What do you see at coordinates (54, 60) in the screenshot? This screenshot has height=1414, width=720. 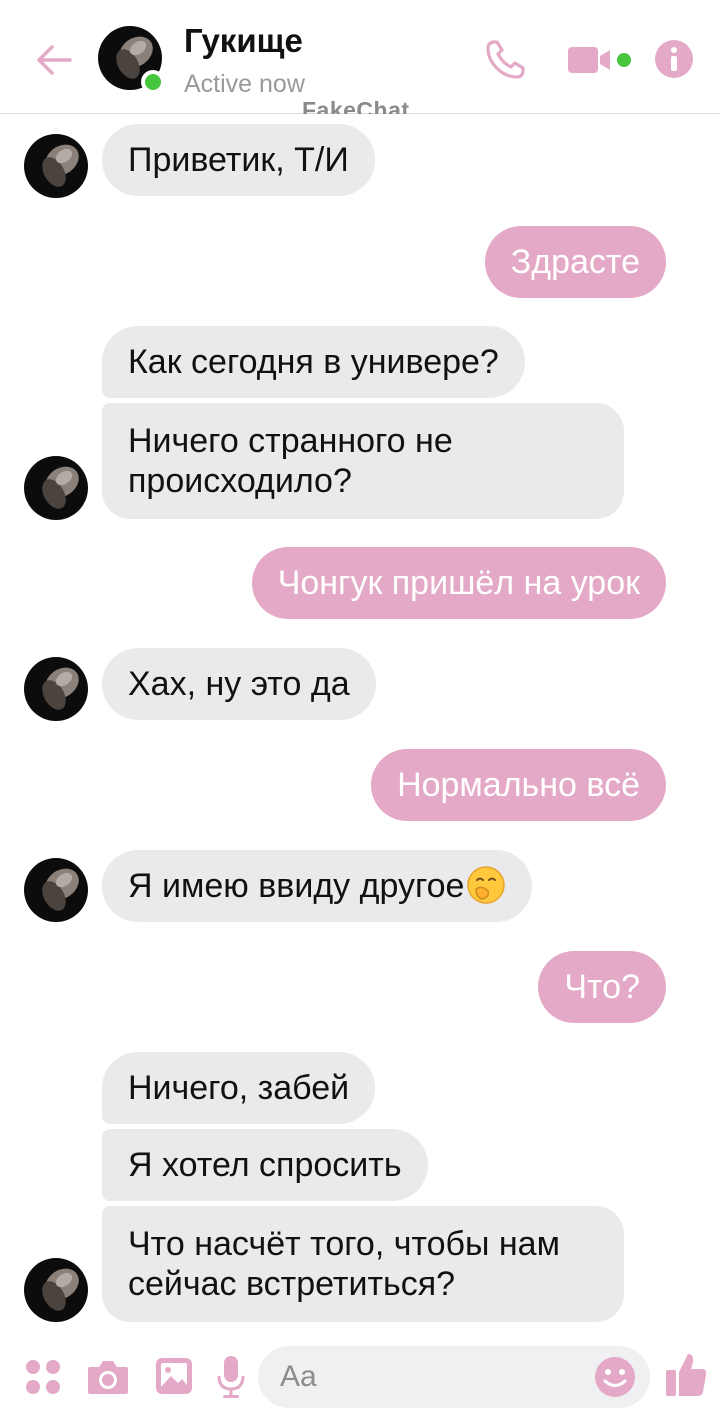 I see `back-arrow-icon` at bounding box center [54, 60].